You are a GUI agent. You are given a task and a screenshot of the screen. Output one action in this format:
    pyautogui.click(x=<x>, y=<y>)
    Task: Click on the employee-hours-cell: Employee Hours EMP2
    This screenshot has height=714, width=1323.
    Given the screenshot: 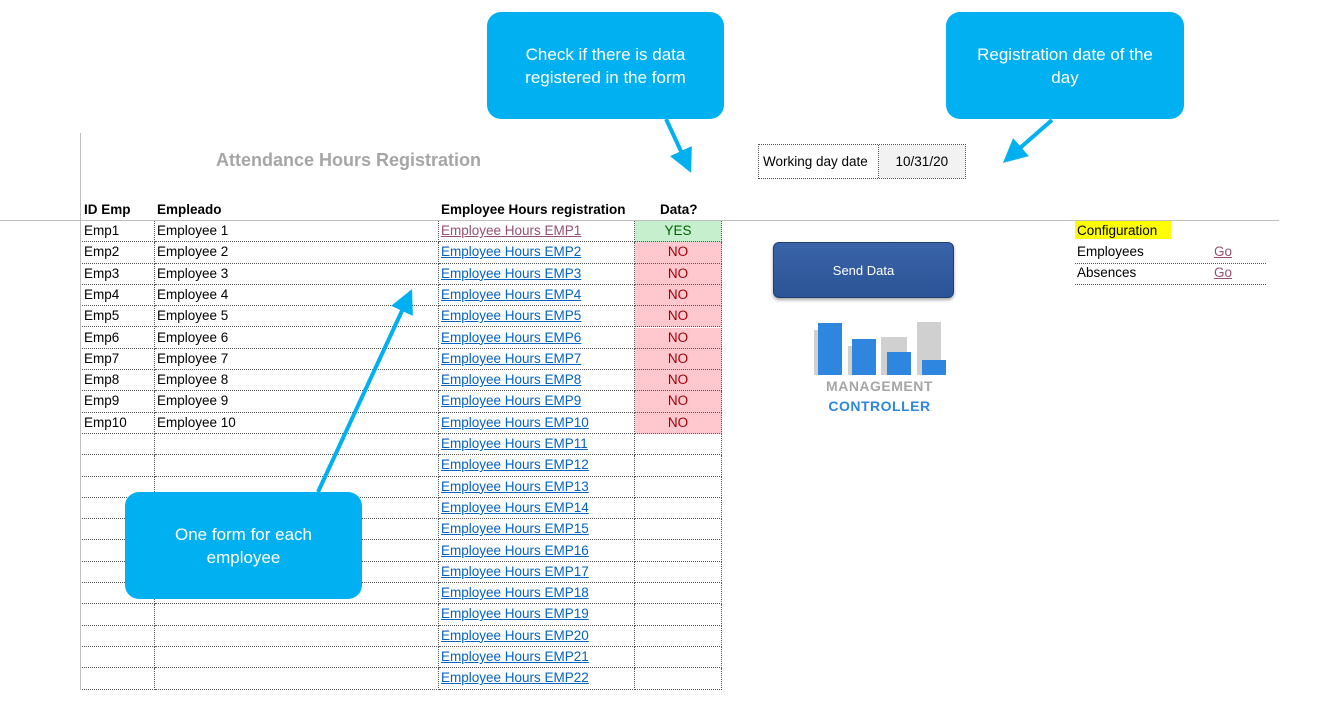 What is the action you would take?
    pyautogui.click(x=537, y=253)
    